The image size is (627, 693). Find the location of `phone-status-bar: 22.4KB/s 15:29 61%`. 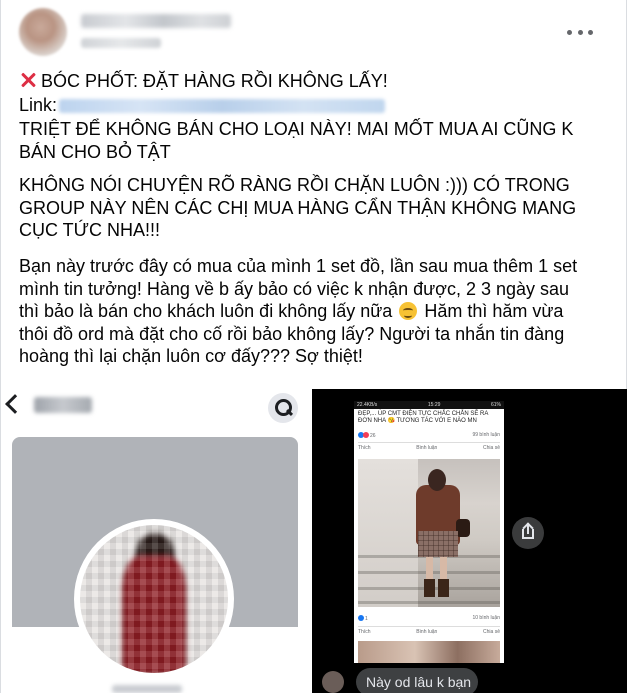

phone-status-bar: 22.4KB/s 15:29 61% is located at coordinates (429, 405).